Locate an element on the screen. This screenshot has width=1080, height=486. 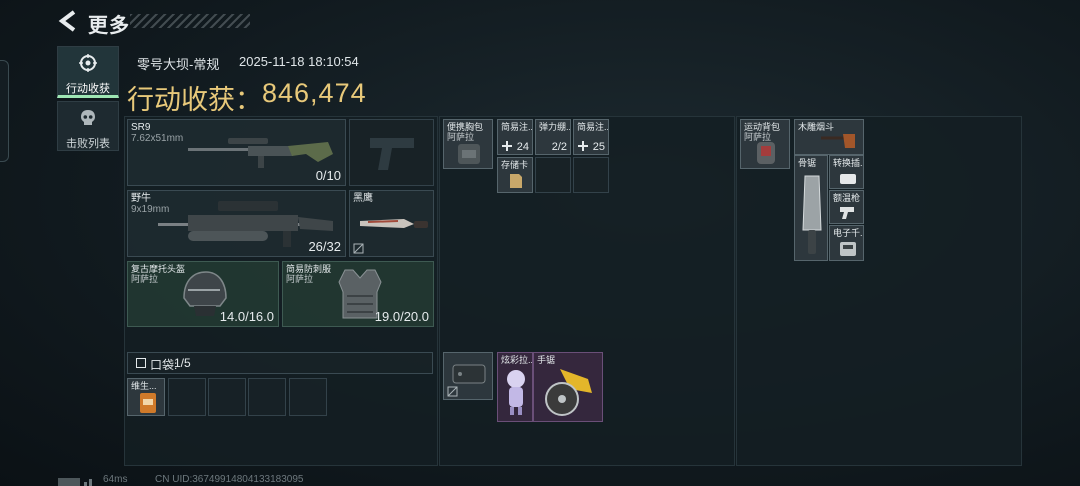
tab-label: 行动收获 is located at coordinates (88, 89).